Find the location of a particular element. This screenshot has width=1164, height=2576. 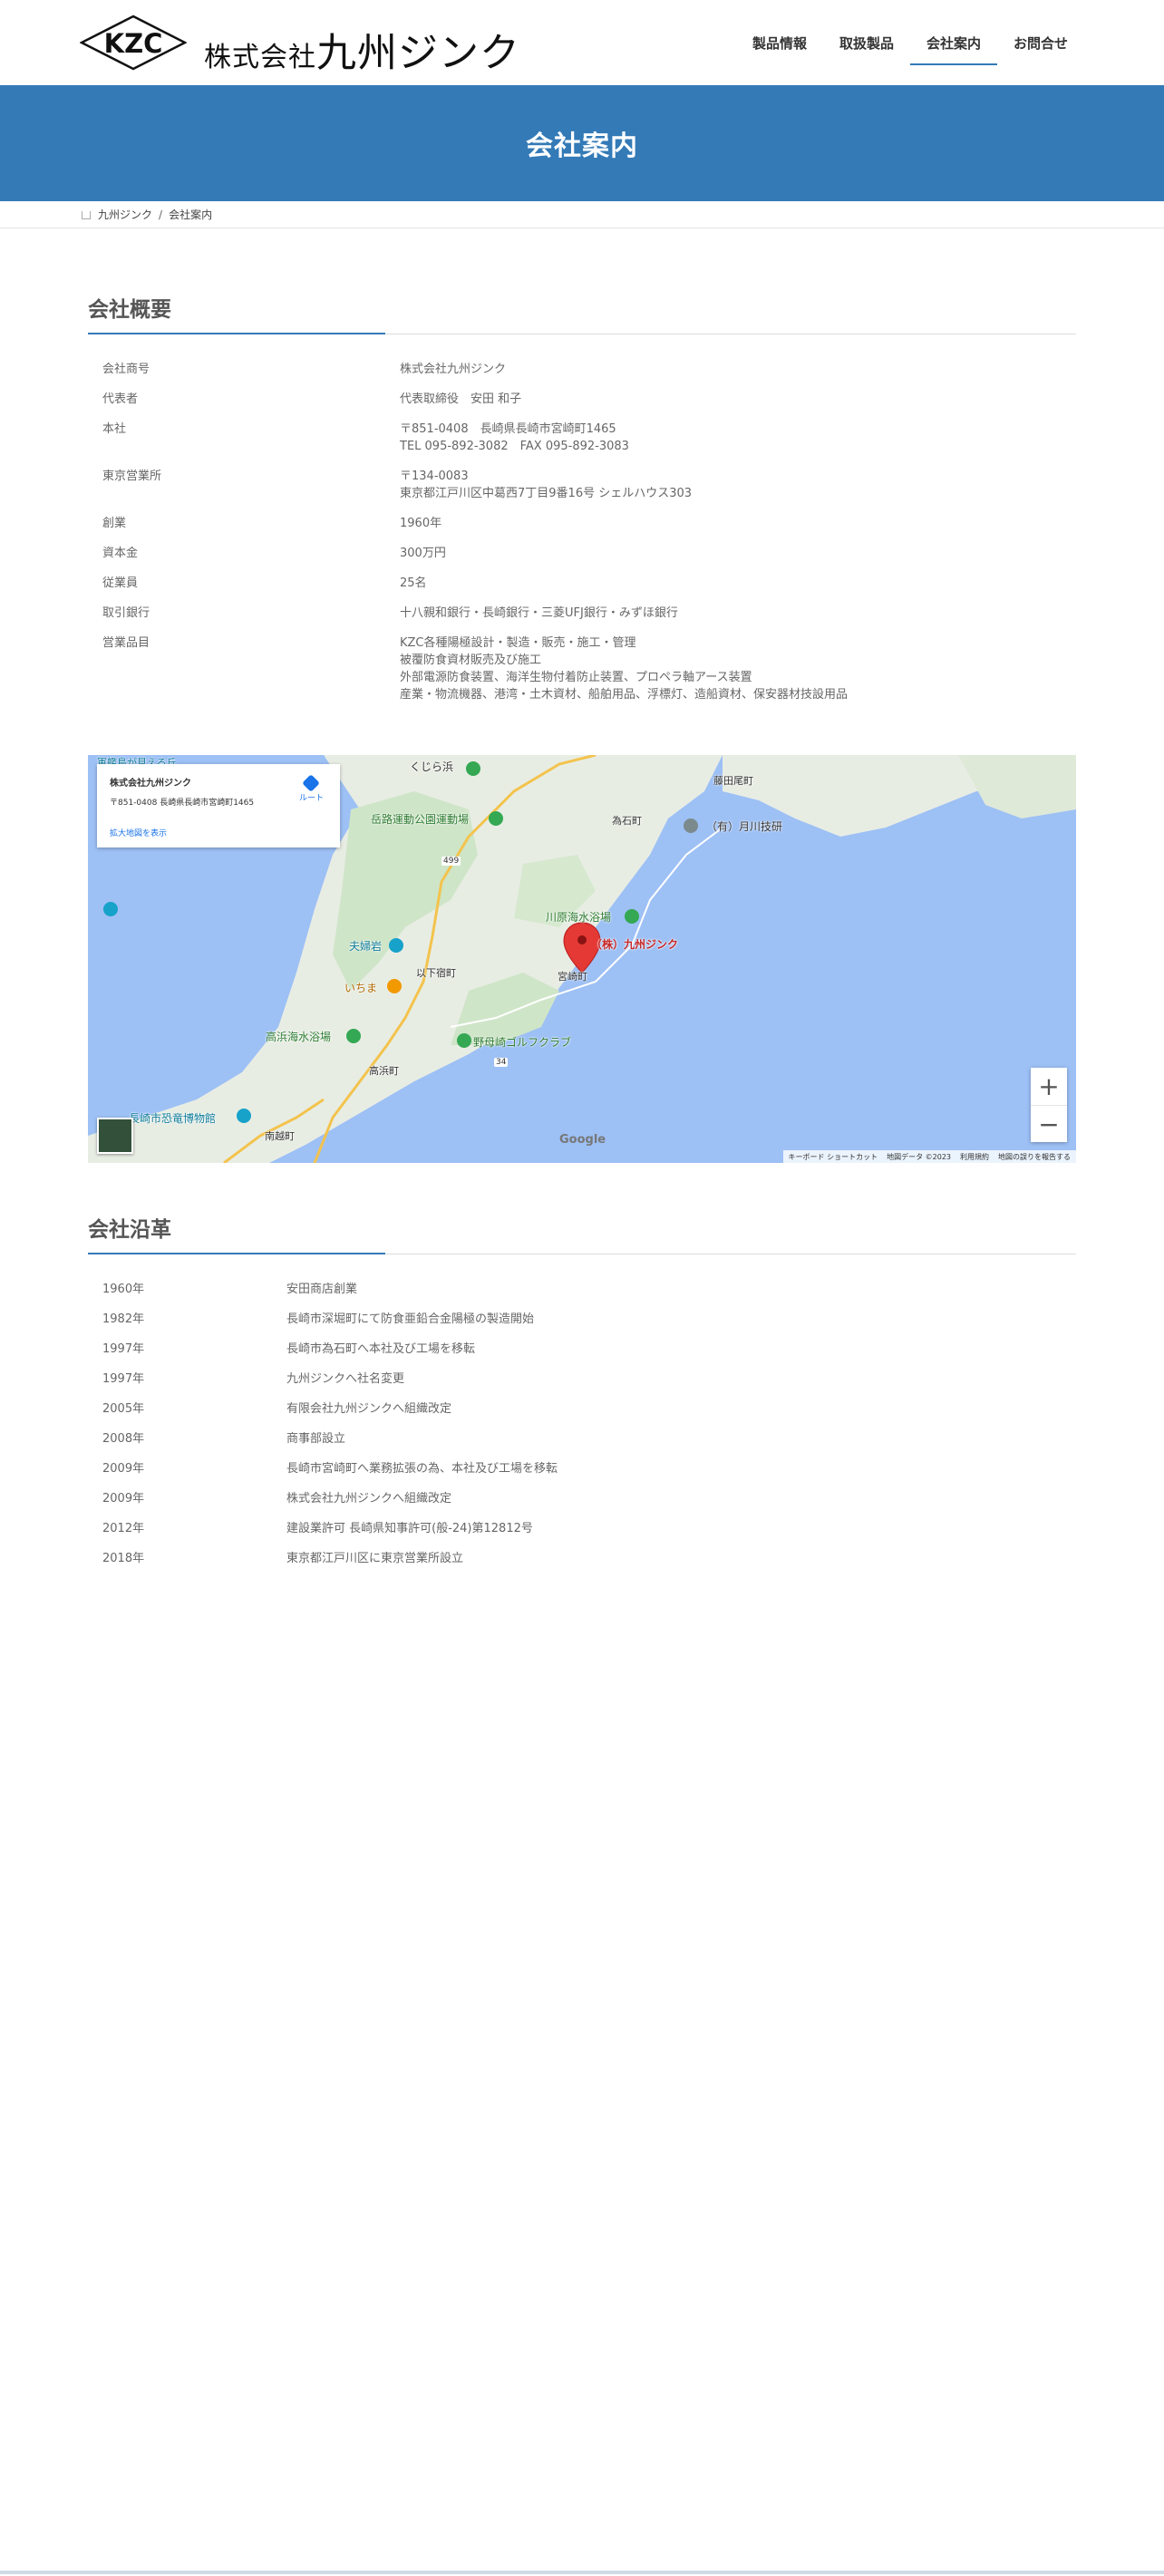

zoom-out-button: − is located at coordinates (1049, 1123).